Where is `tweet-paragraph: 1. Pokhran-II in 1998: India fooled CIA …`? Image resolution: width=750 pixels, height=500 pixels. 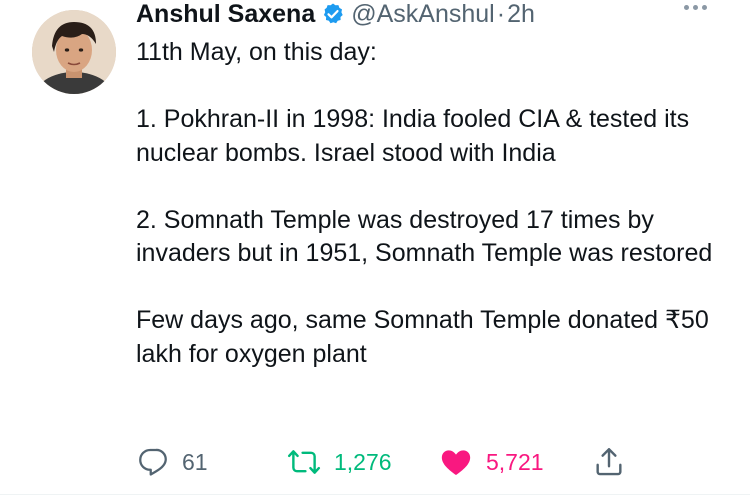
tweet-paragraph: 1. Pokhran-II in 1998: India fooled CIA … is located at coordinates (416, 136).